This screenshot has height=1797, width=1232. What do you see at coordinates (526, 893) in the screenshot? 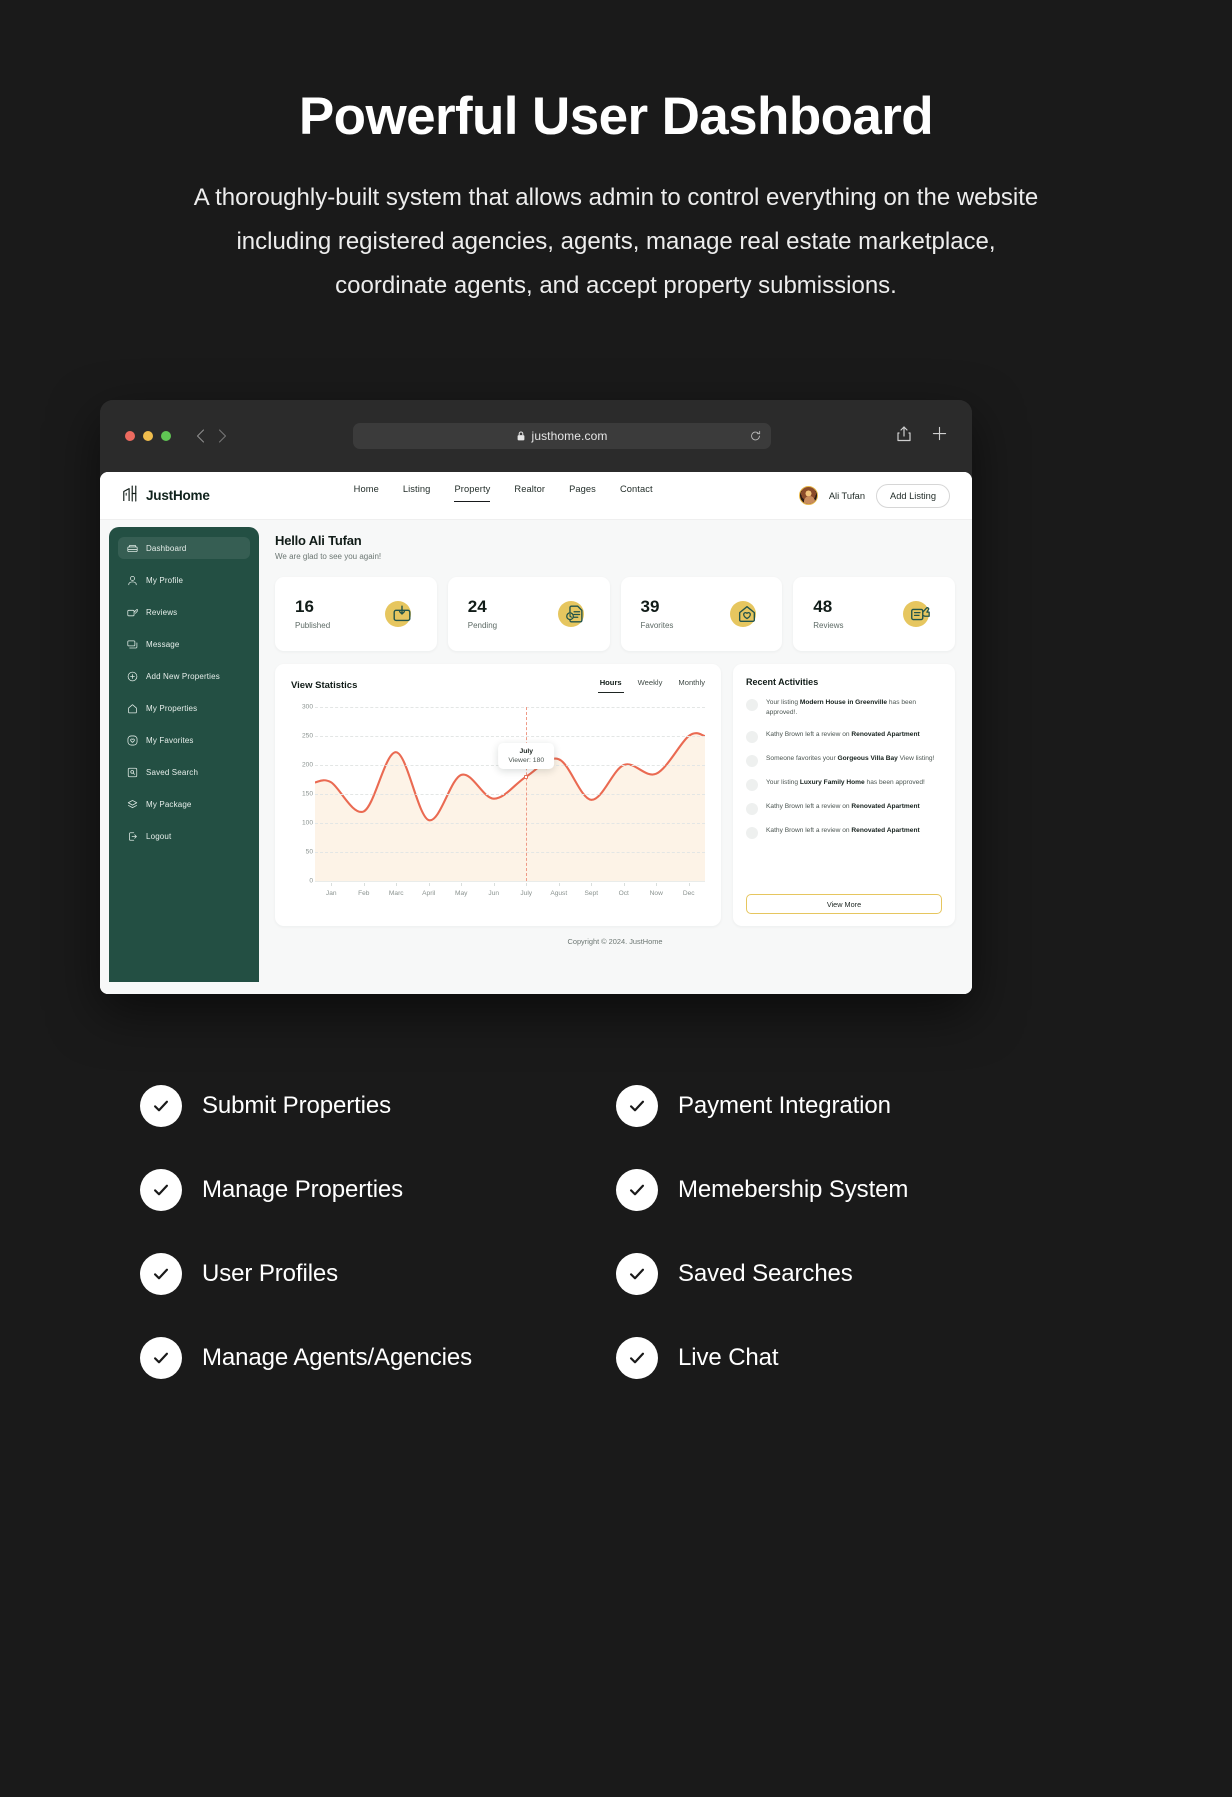
I see `chart-x-tick: July` at bounding box center [526, 893].